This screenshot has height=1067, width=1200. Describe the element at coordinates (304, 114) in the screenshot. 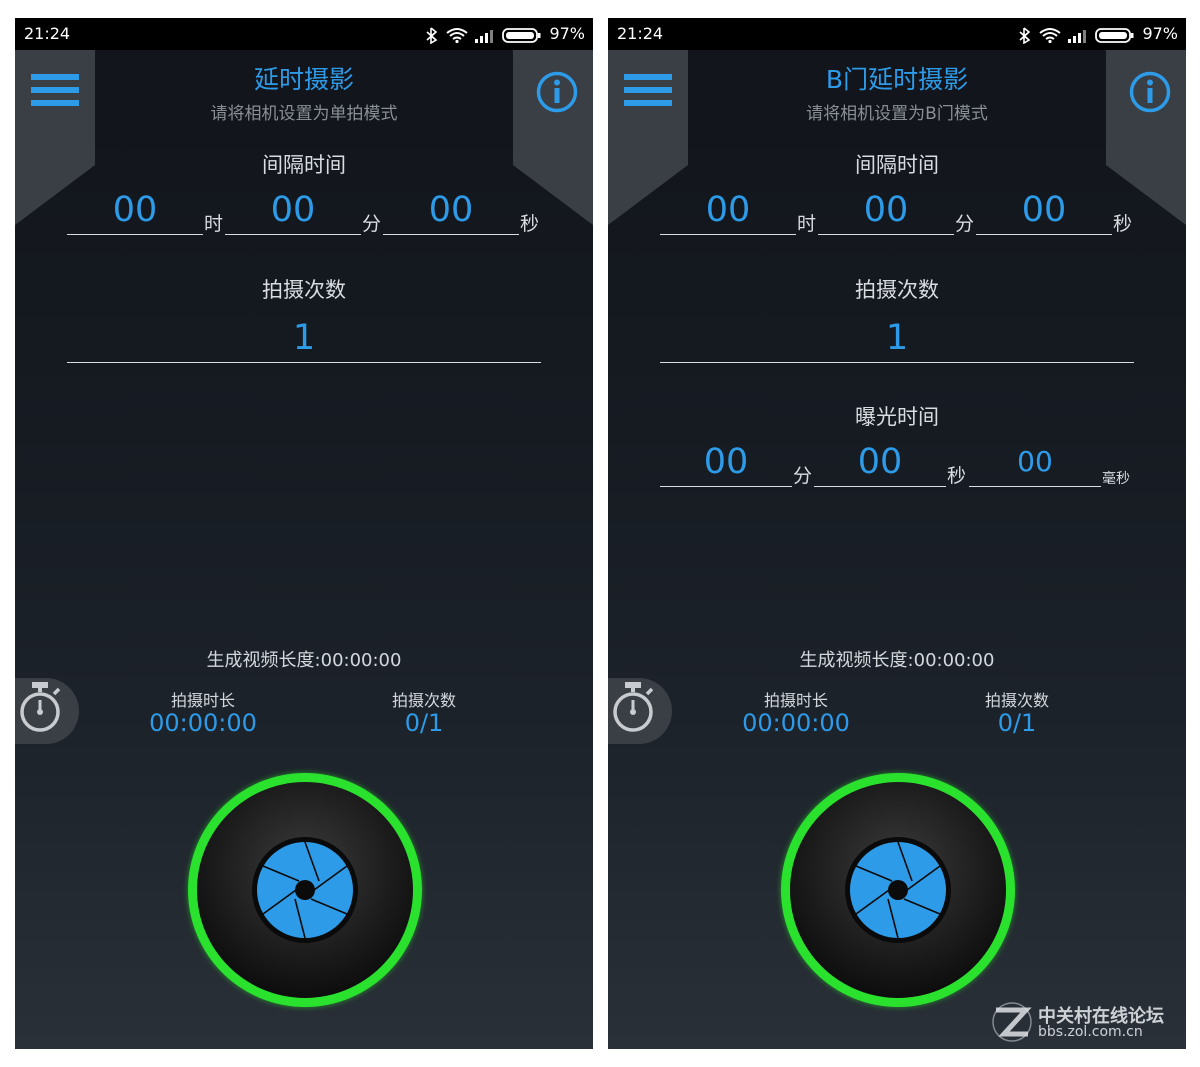

I see `page-subtitle: 请将相机设置为单拍模式` at that location.